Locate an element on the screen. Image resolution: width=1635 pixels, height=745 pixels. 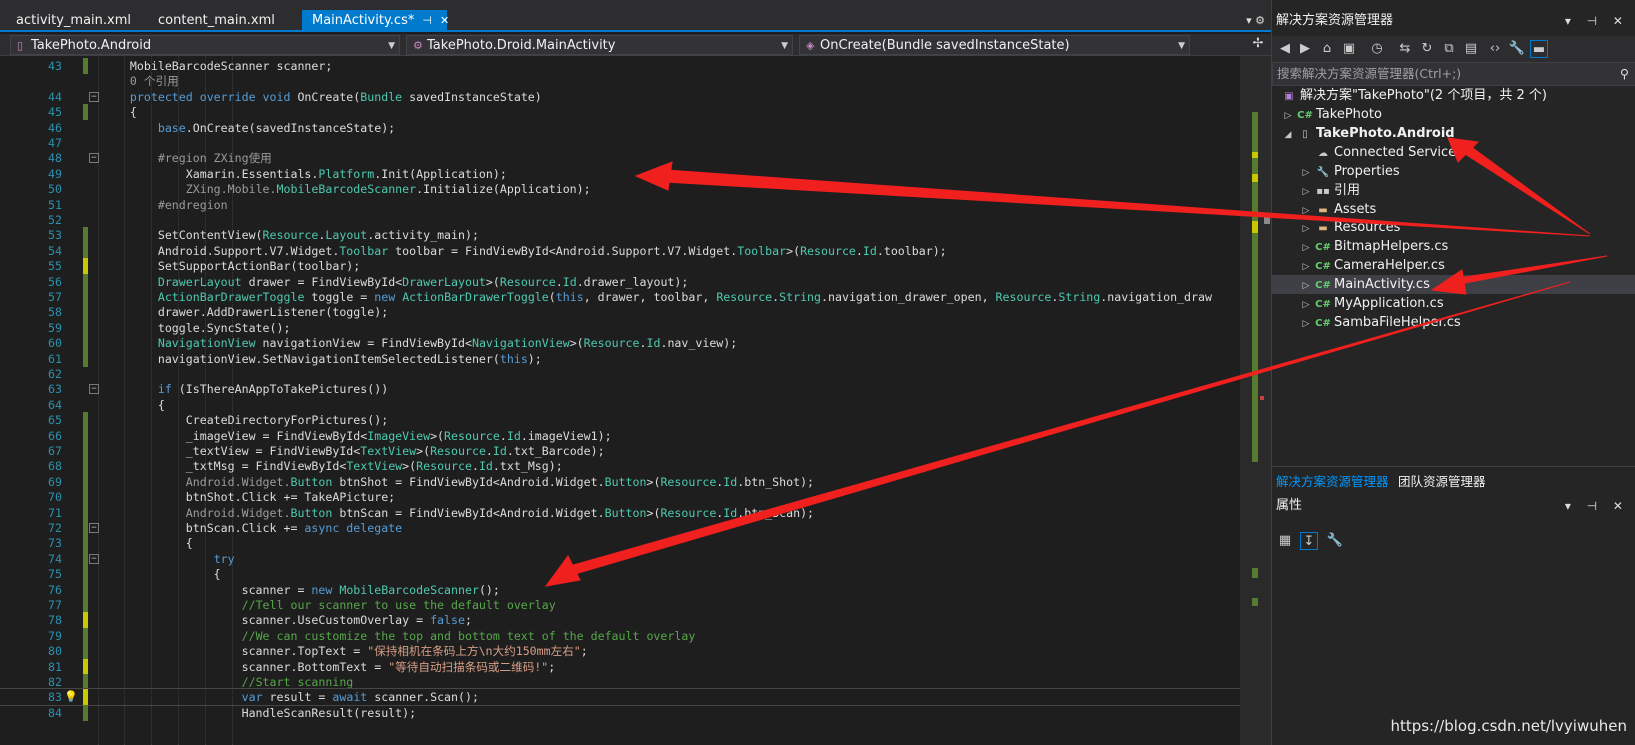
tree-item-takephoto: ▷ C# TakePhoto is located at coordinates (1331, 114).